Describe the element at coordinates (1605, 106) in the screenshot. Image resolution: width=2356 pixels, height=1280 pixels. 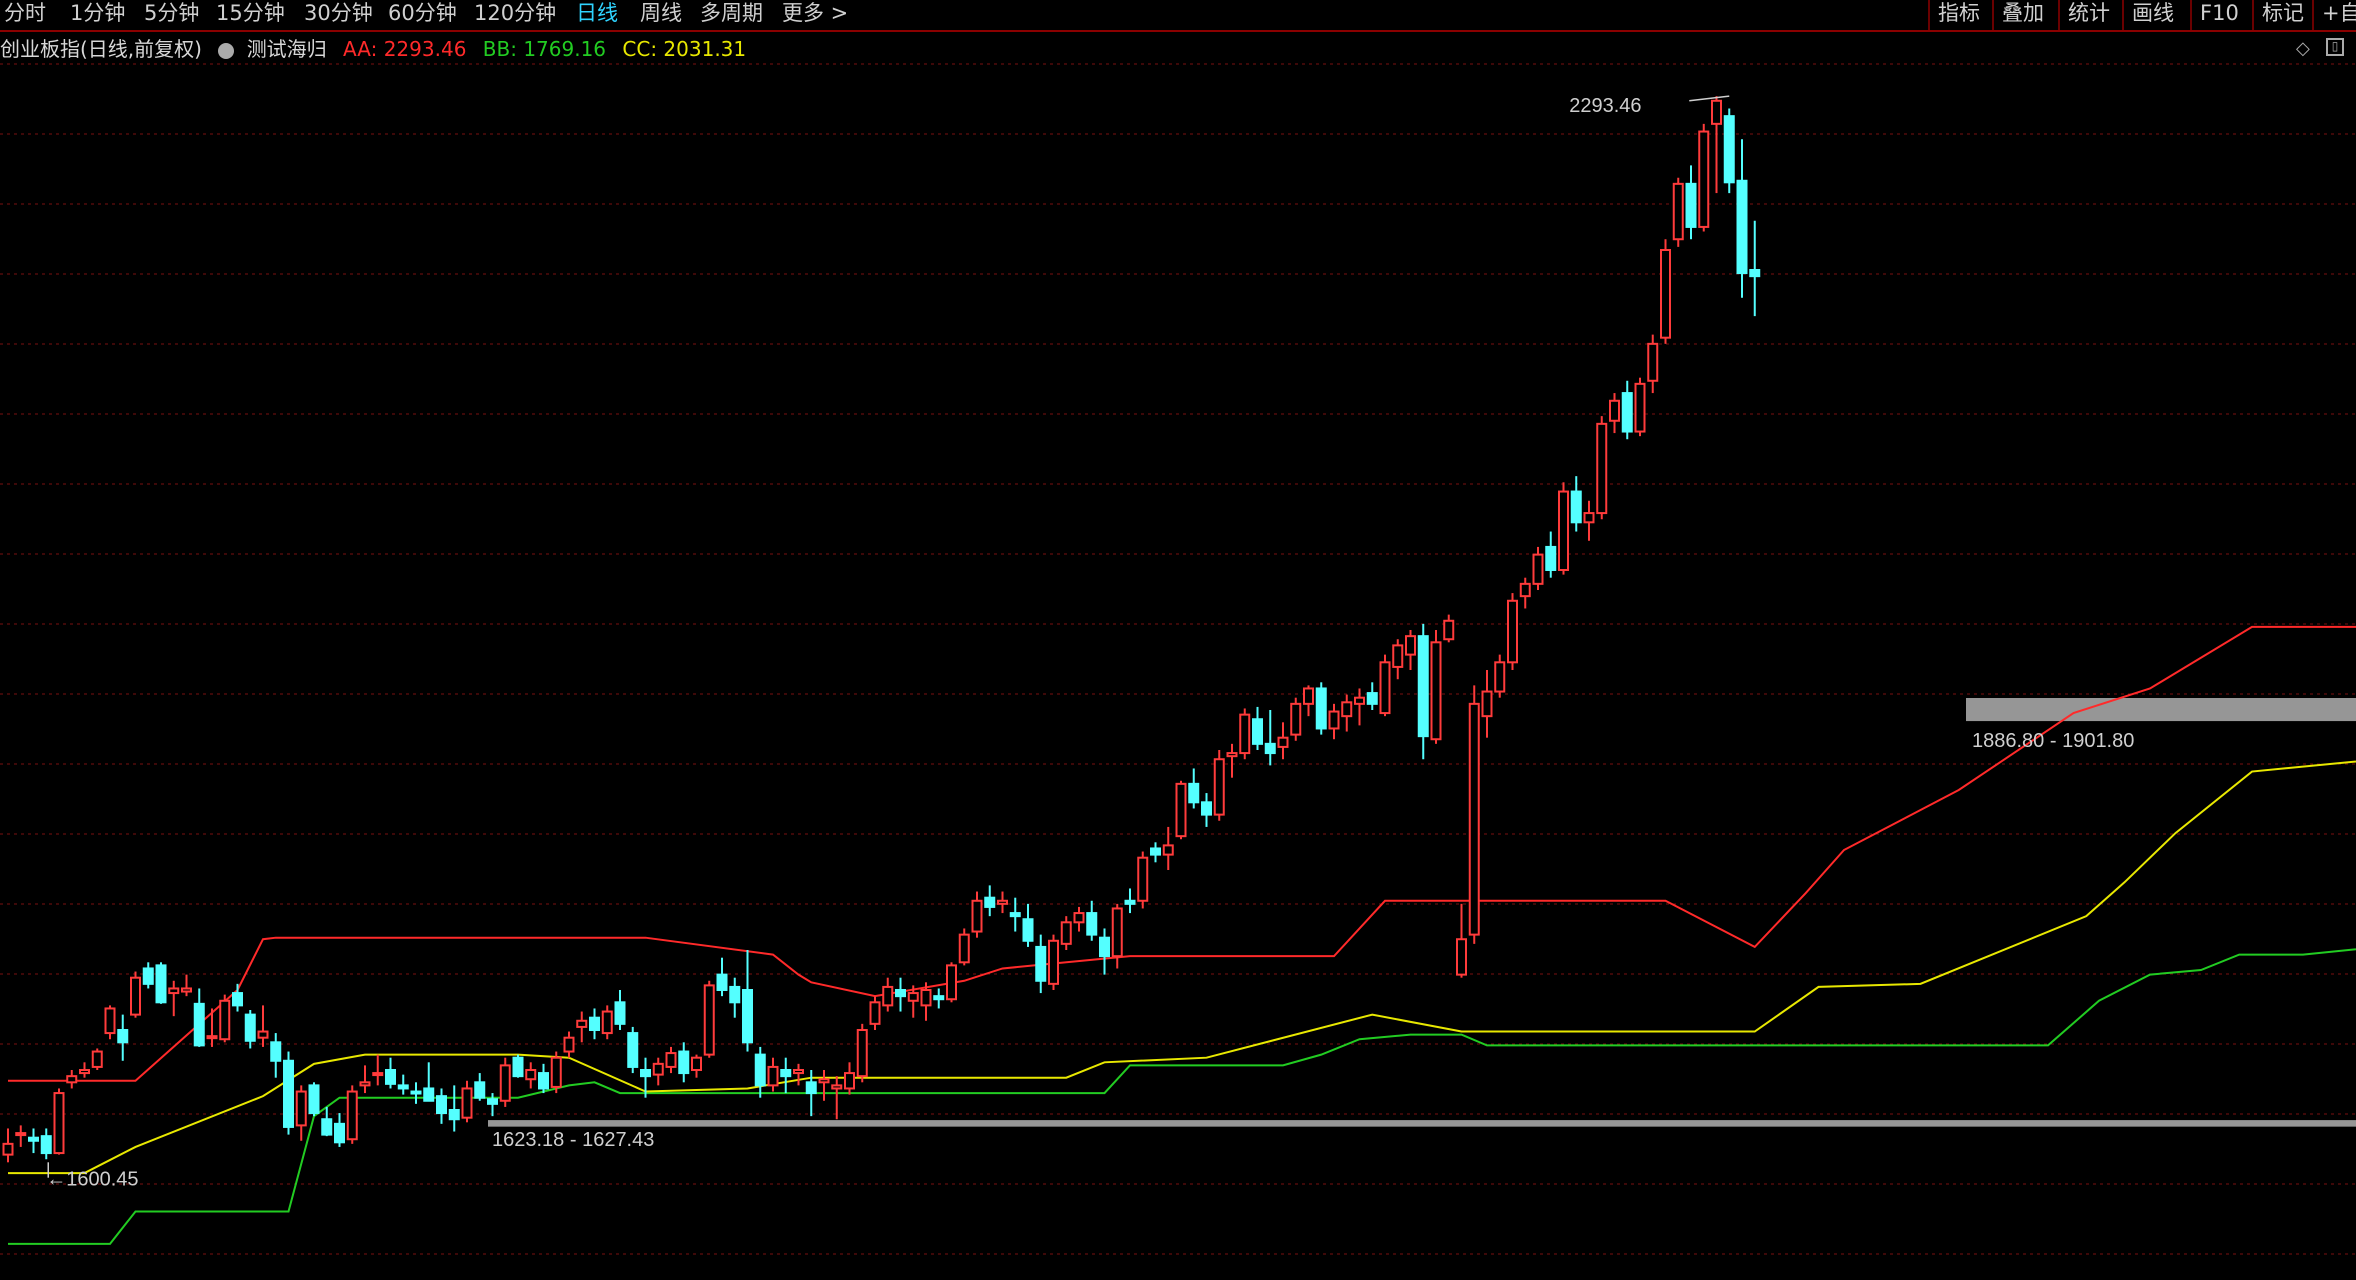
I see `high-price-label: 2293.46` at that location.